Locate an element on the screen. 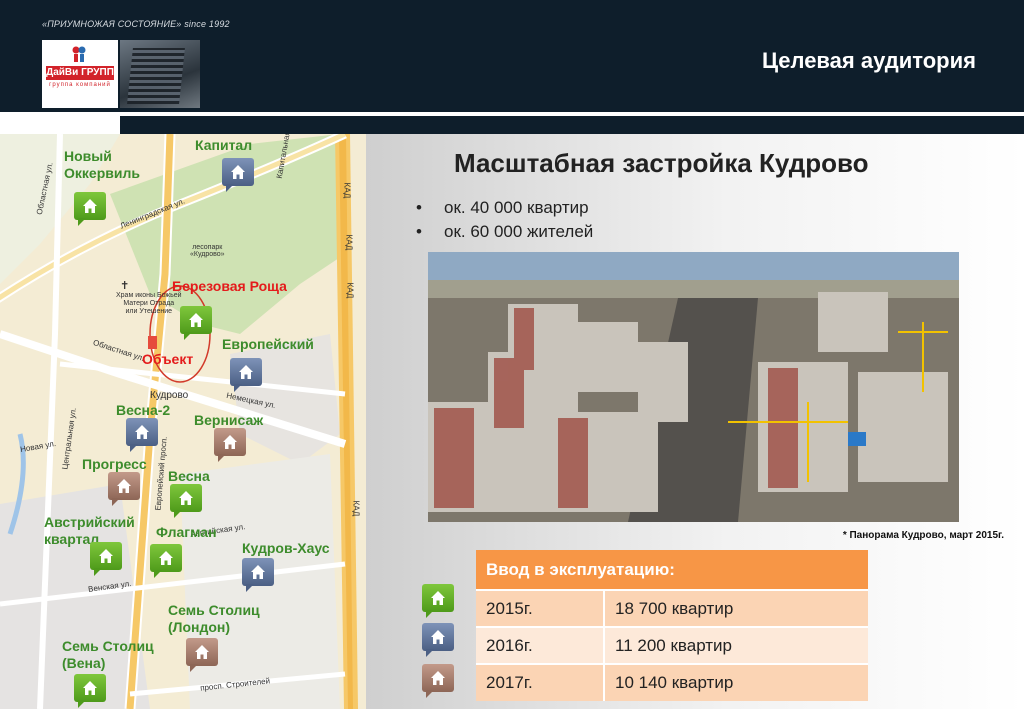 This screenshot has height=709, width=1024. pin-sem-stolits-london is located at coordinates (202, 656).